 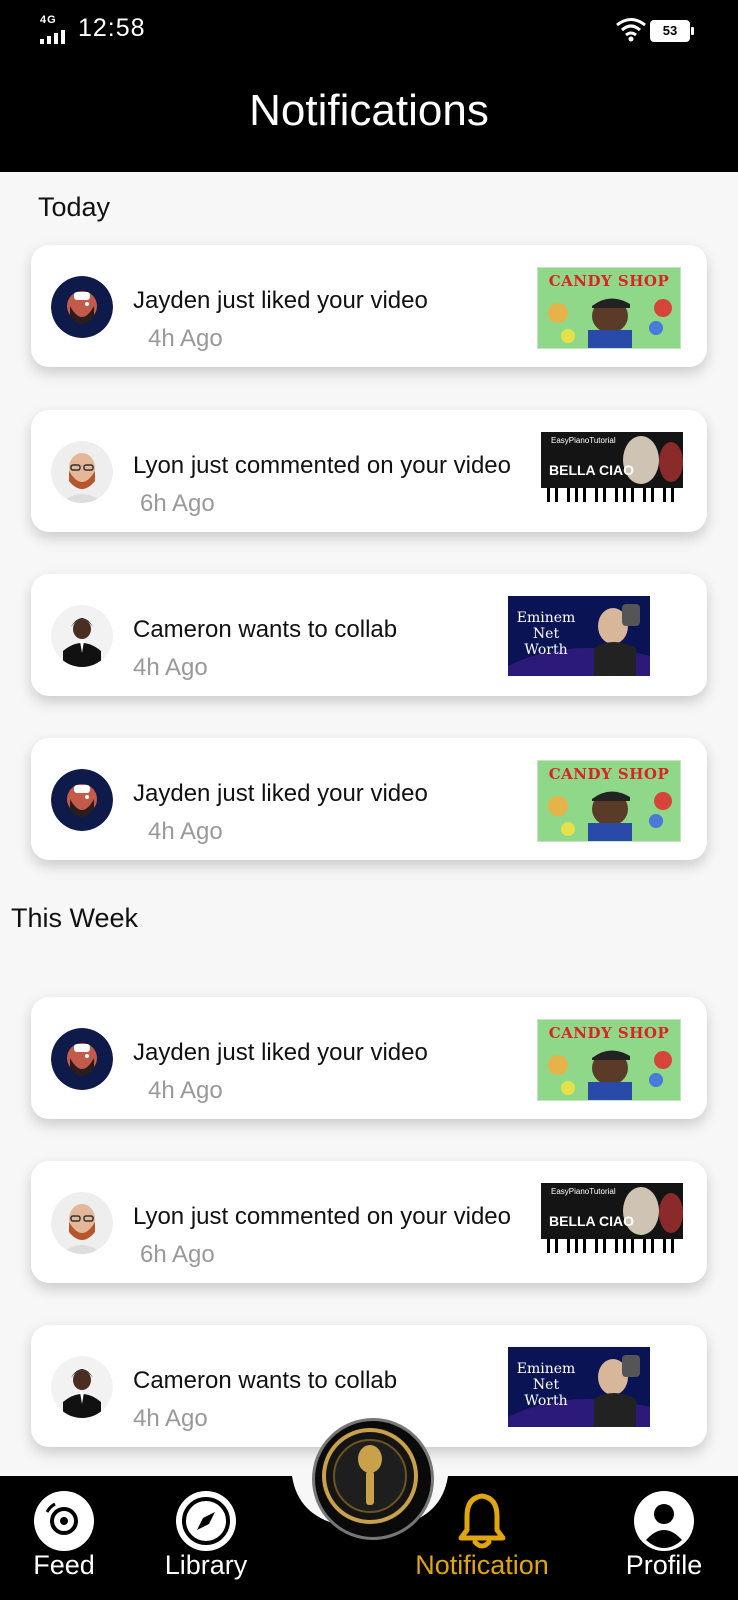 I want to click on compass-icon, so click(x=206, y=1521).